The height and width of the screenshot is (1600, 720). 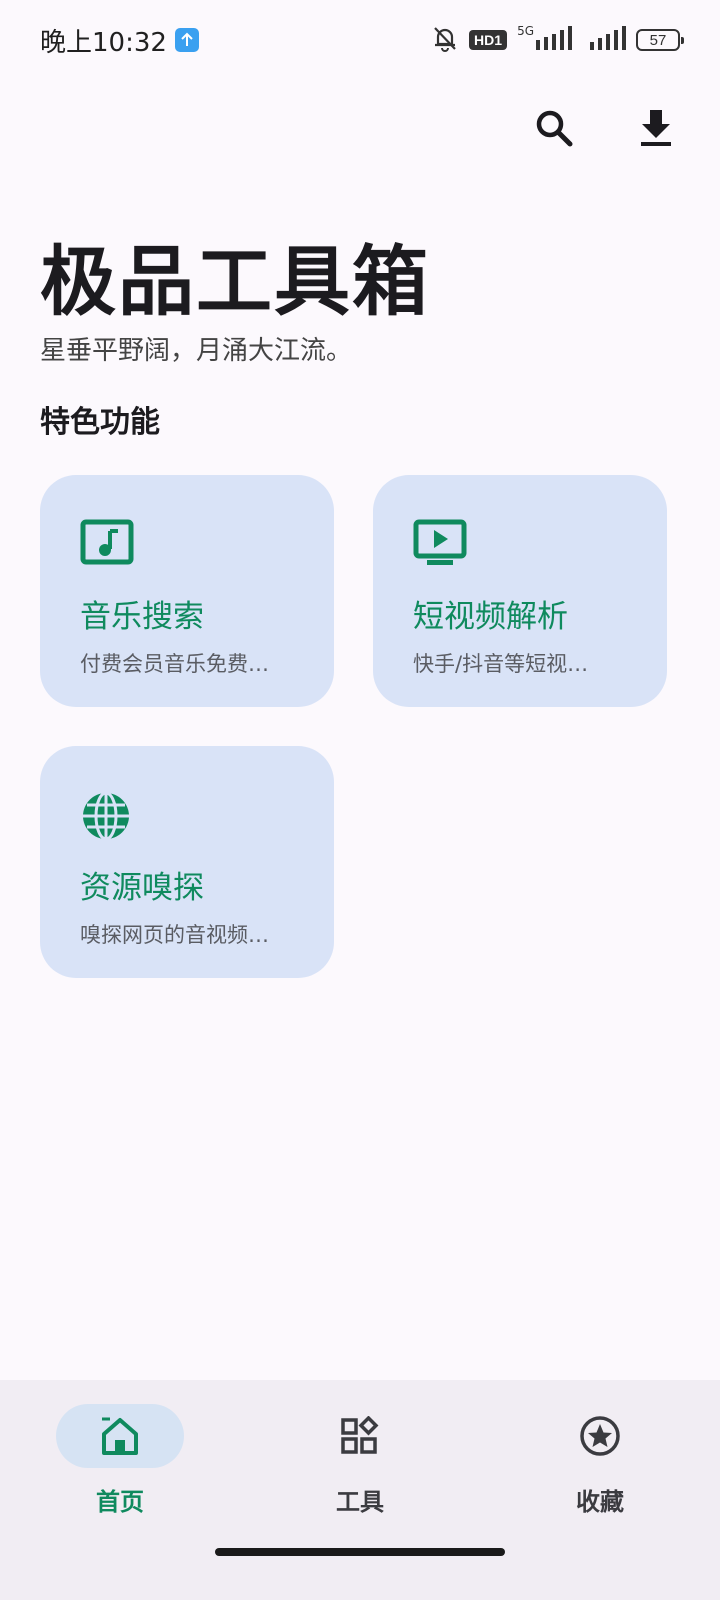 I want to click on video-play-icon, so click(x=441, y=547).